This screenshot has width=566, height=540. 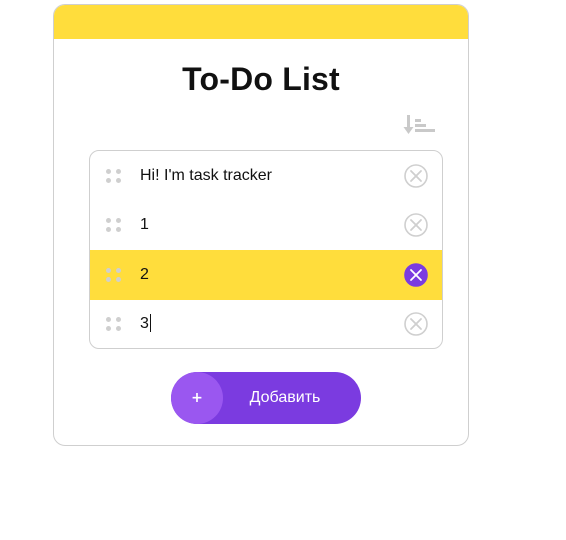 I want to click on text-caret, so click(x=150, y=323).